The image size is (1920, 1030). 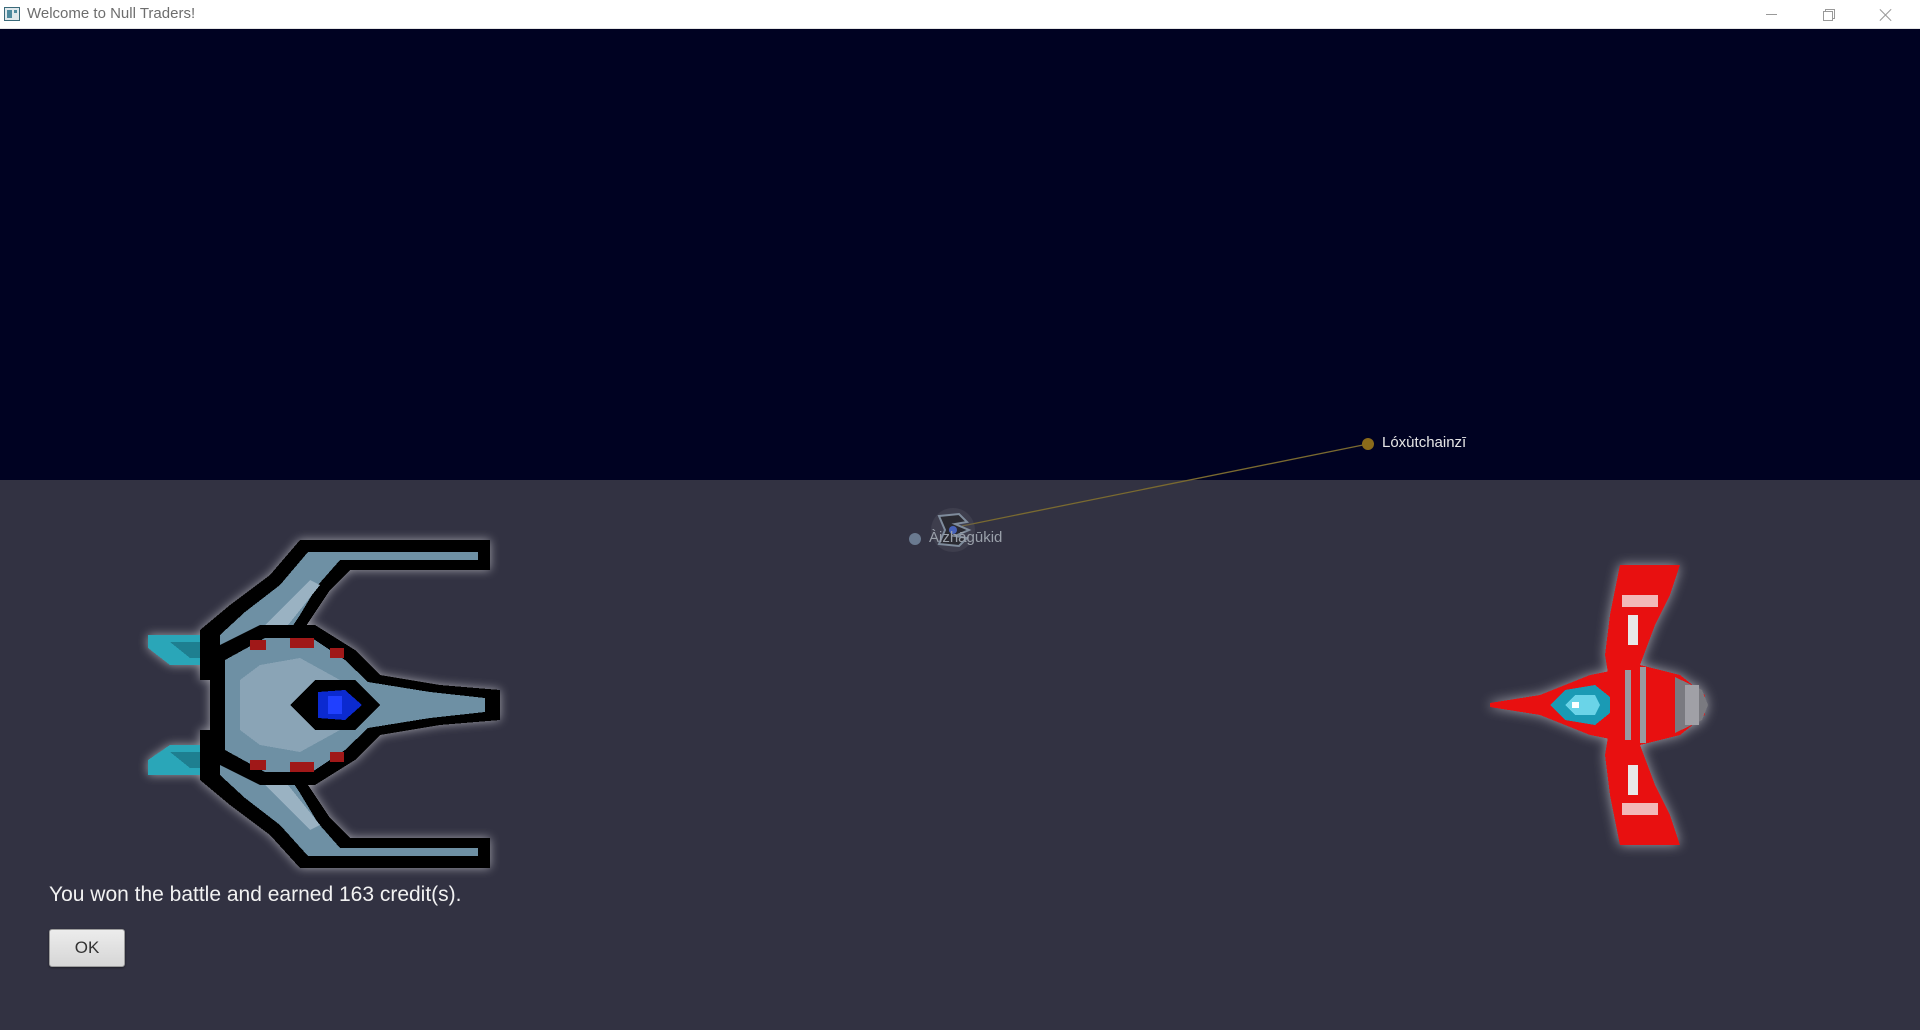 What do you see at coordinates (324, 704) in the screenshot?
I see `player-ship-icon` at bounding box center [324, 704].